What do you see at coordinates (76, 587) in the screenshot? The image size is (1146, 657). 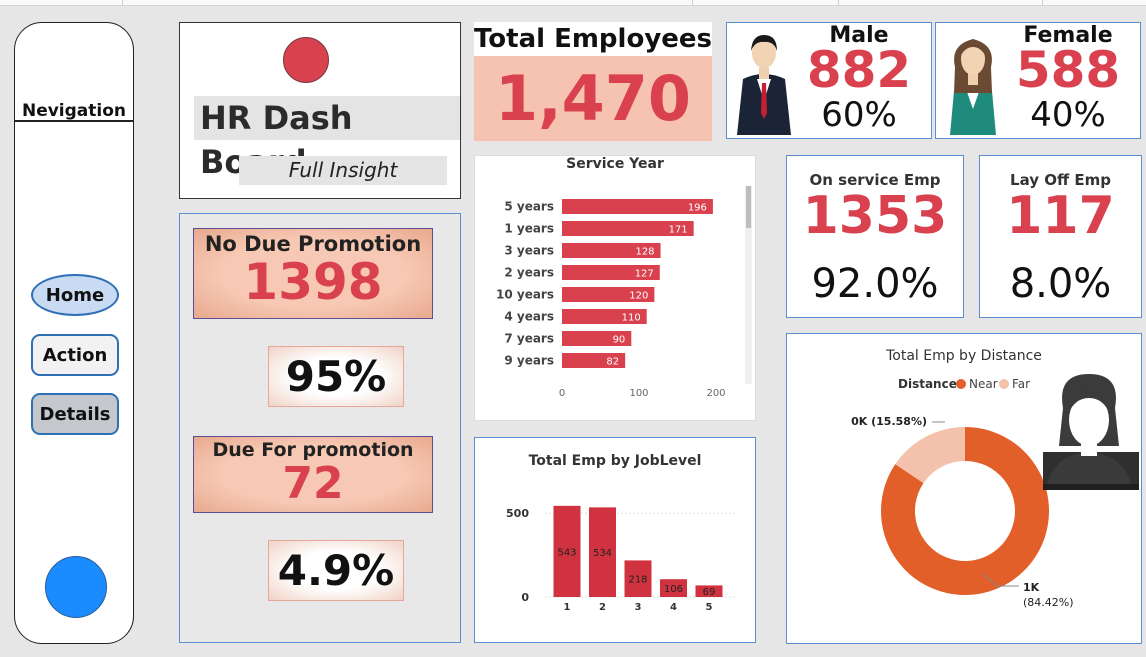 I see `blue-circle-button` at bounding box center [76, 587].